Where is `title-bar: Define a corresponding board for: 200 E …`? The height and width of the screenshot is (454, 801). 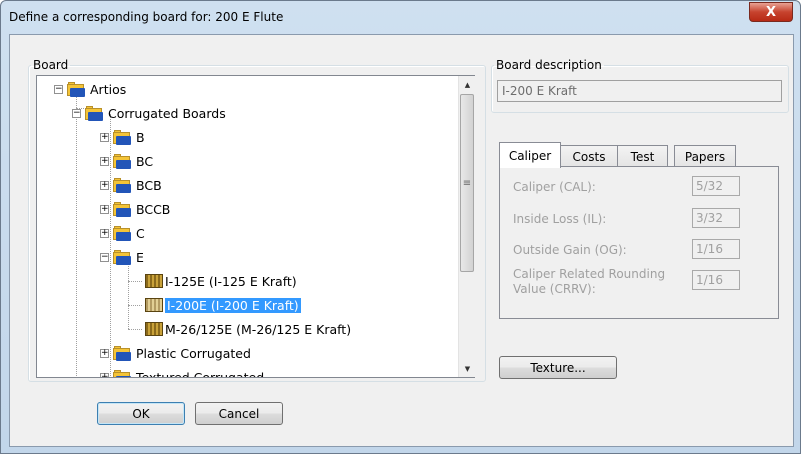 title-bar: Define a corresponding board for: 200 E … is located at coordinates (400, 17).